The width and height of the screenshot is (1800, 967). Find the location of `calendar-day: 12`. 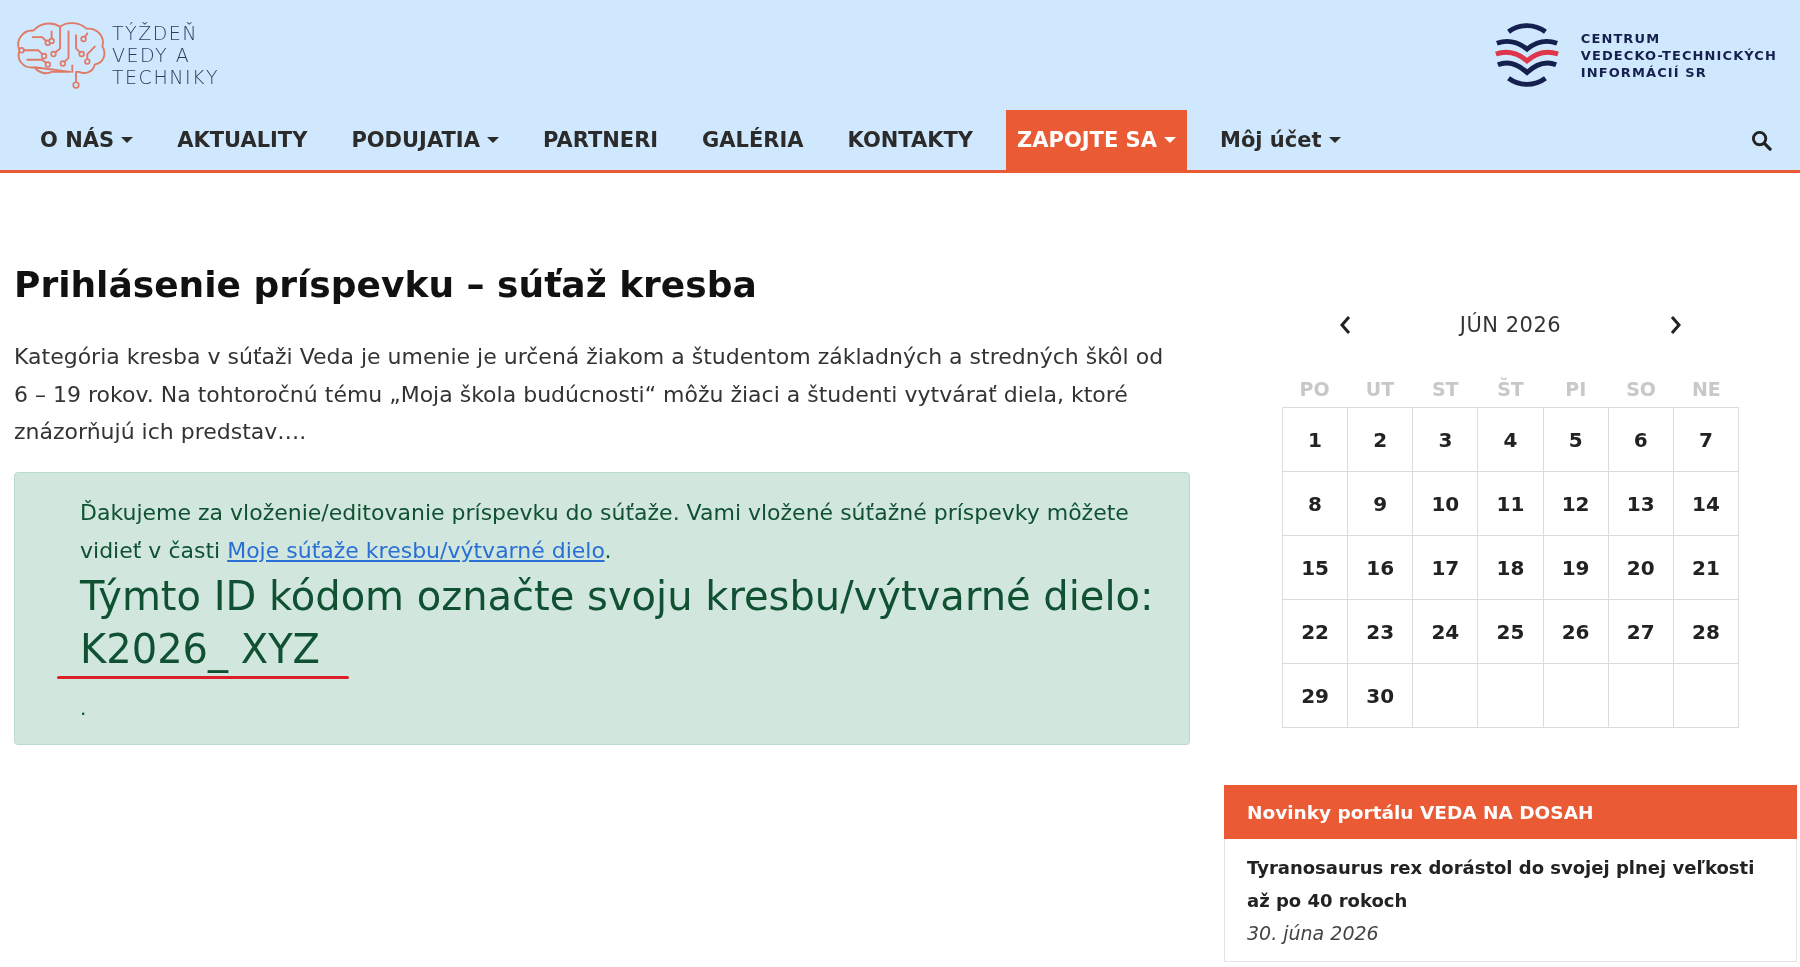

calendar-day: 12 is located at coordinates (1576, 504).